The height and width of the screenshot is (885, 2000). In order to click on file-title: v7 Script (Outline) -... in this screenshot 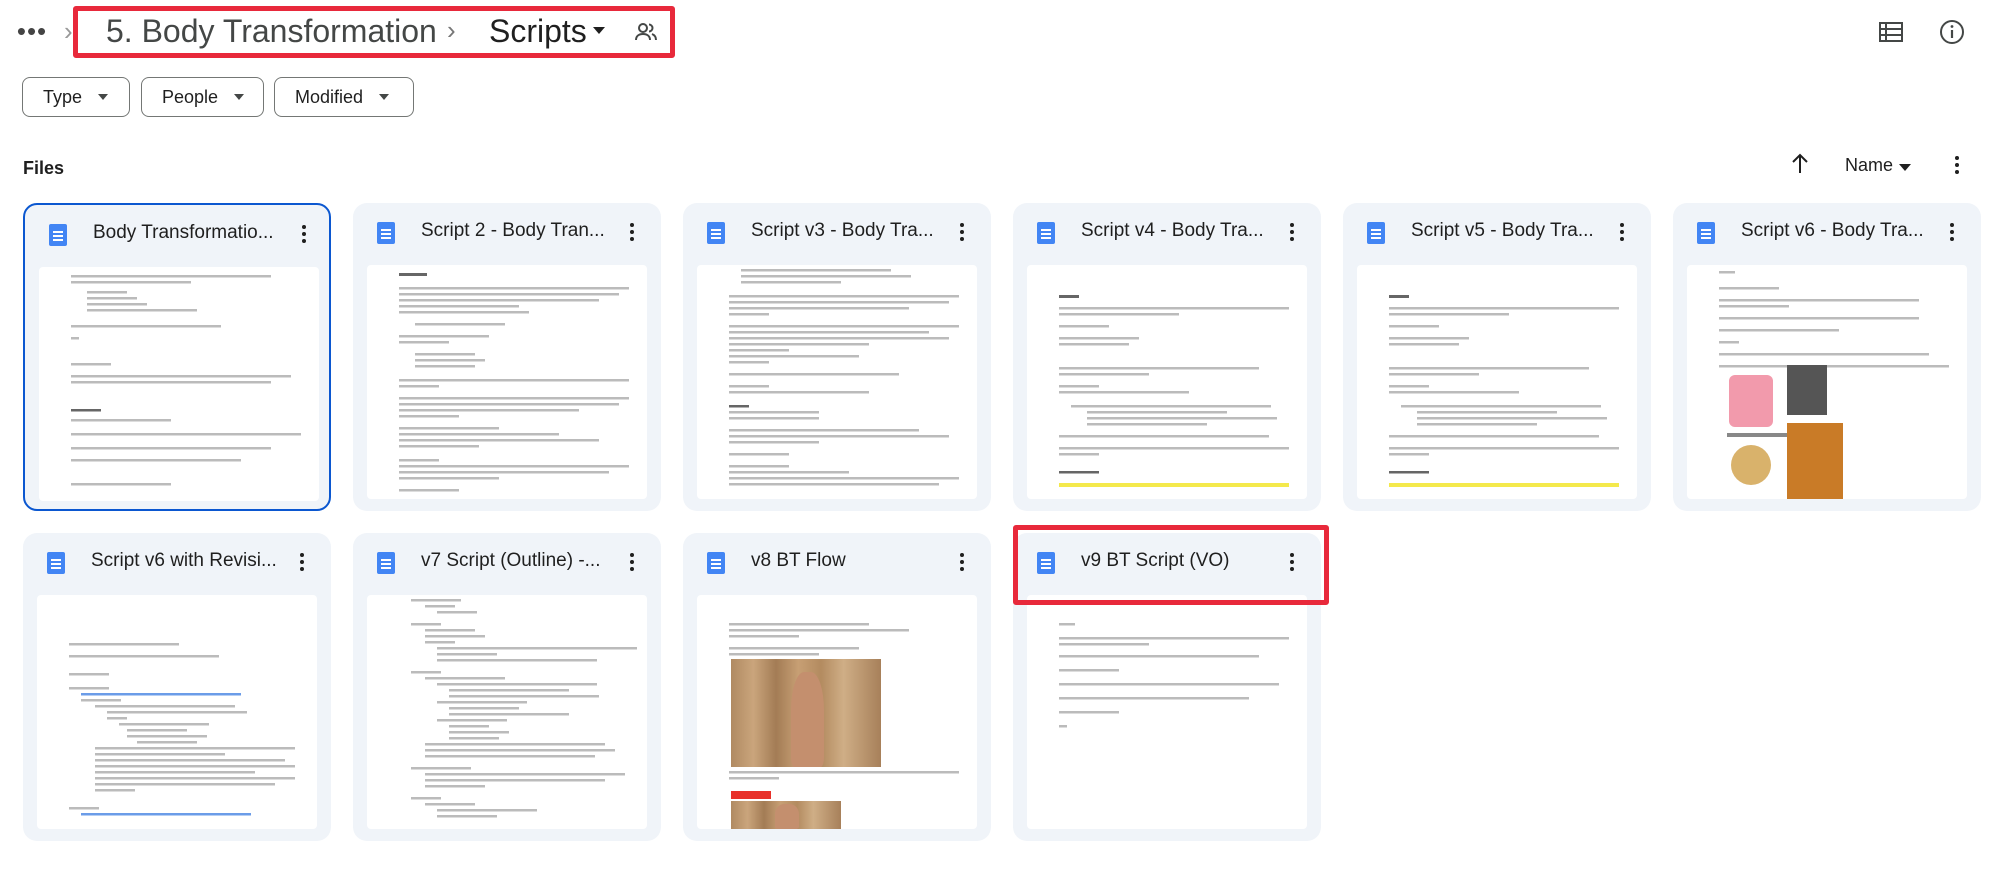, I will do `click(514, 561)`.